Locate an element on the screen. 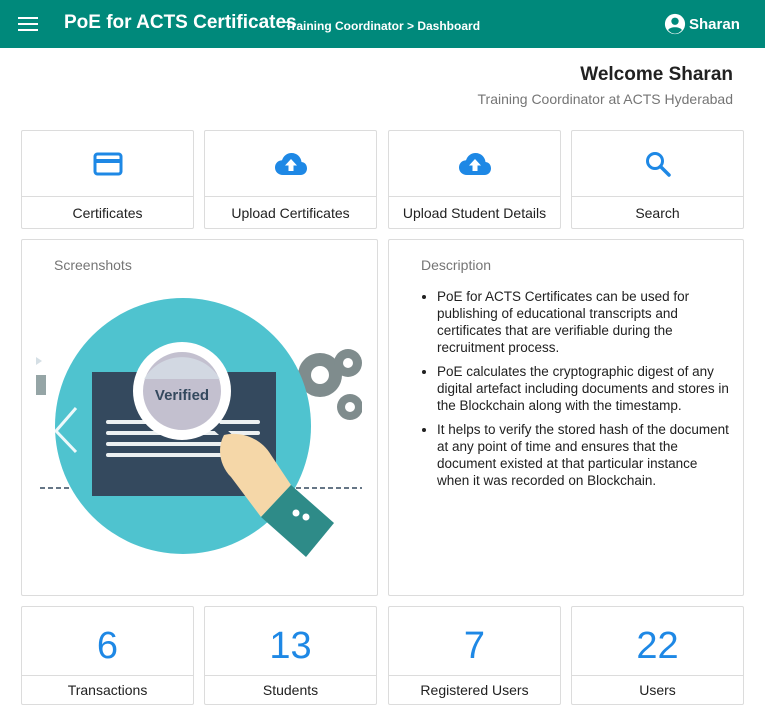  transactions-label: Transactions is located at coordinates (107, 689).